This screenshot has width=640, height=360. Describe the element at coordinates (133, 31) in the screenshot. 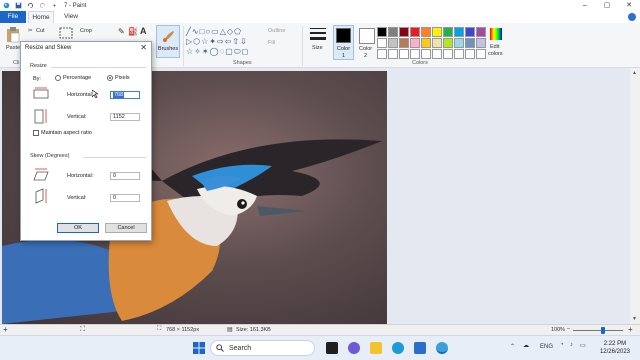

I see `fill-icon: ⛽` at that location.